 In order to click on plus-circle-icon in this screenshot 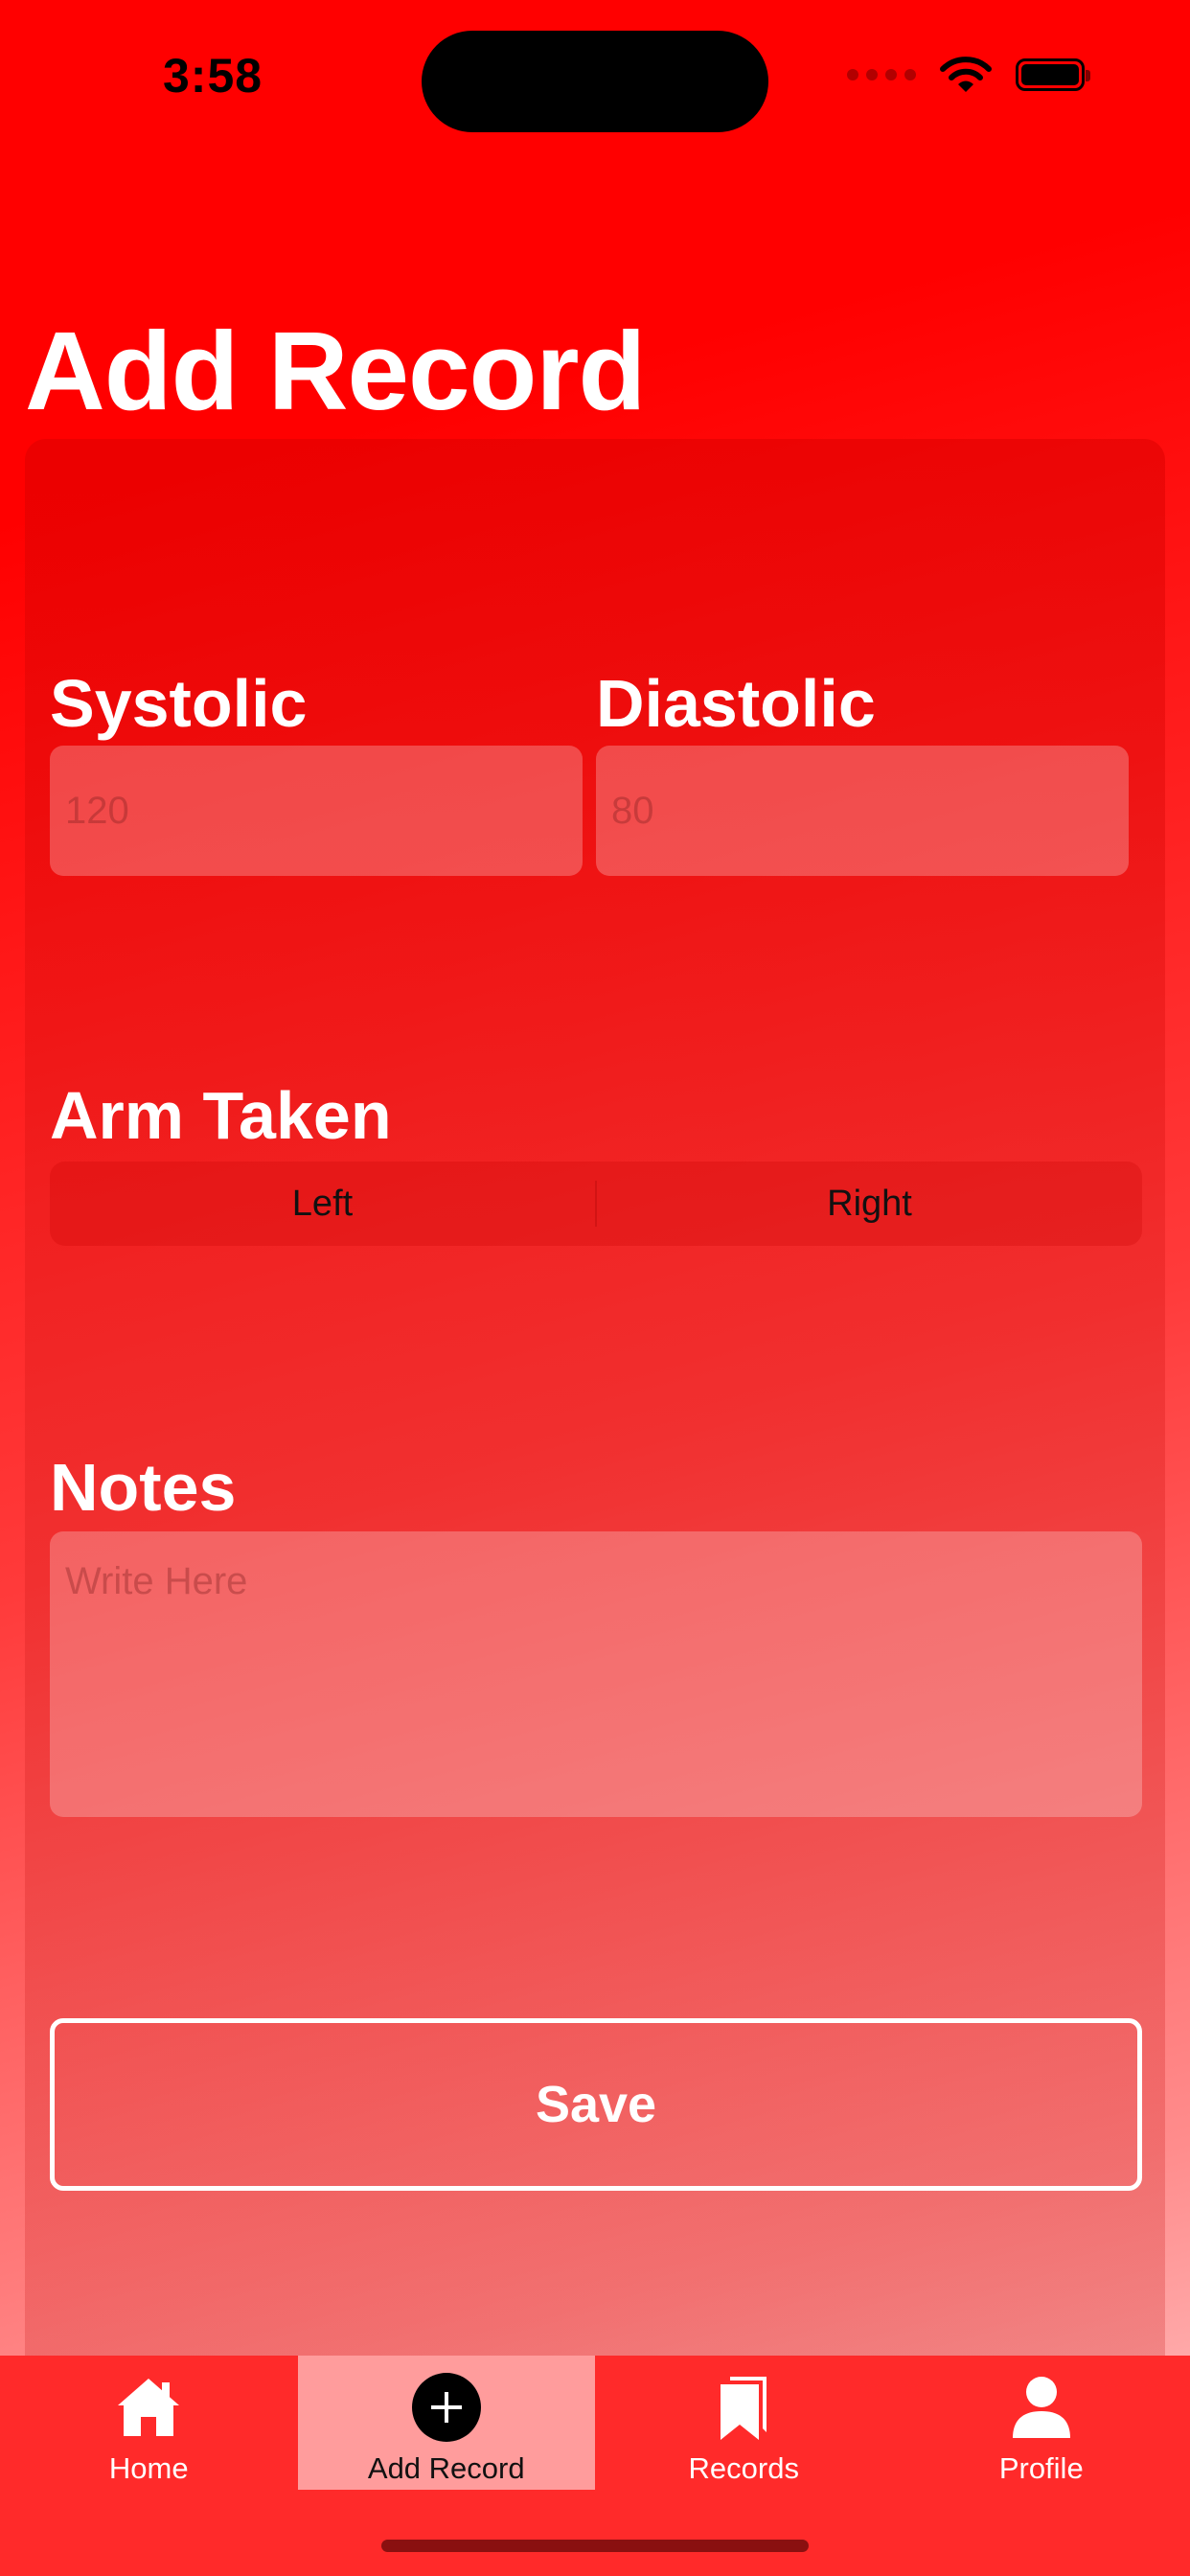, I will do `click(446, 2407)`.